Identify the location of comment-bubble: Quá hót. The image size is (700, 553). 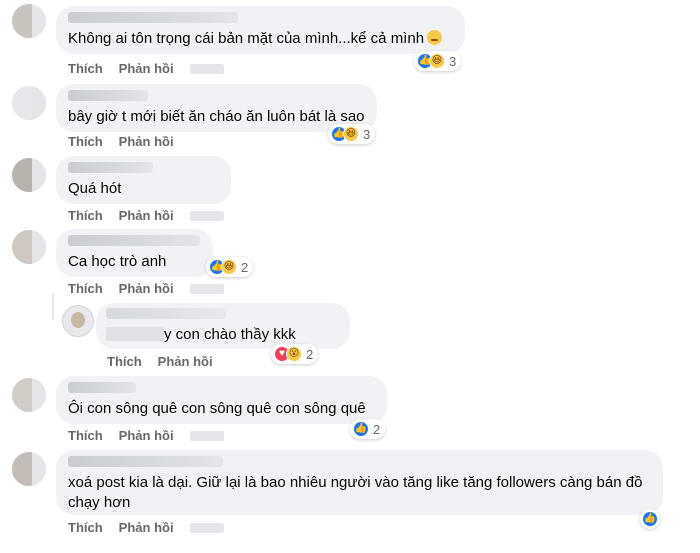
(143, 180).